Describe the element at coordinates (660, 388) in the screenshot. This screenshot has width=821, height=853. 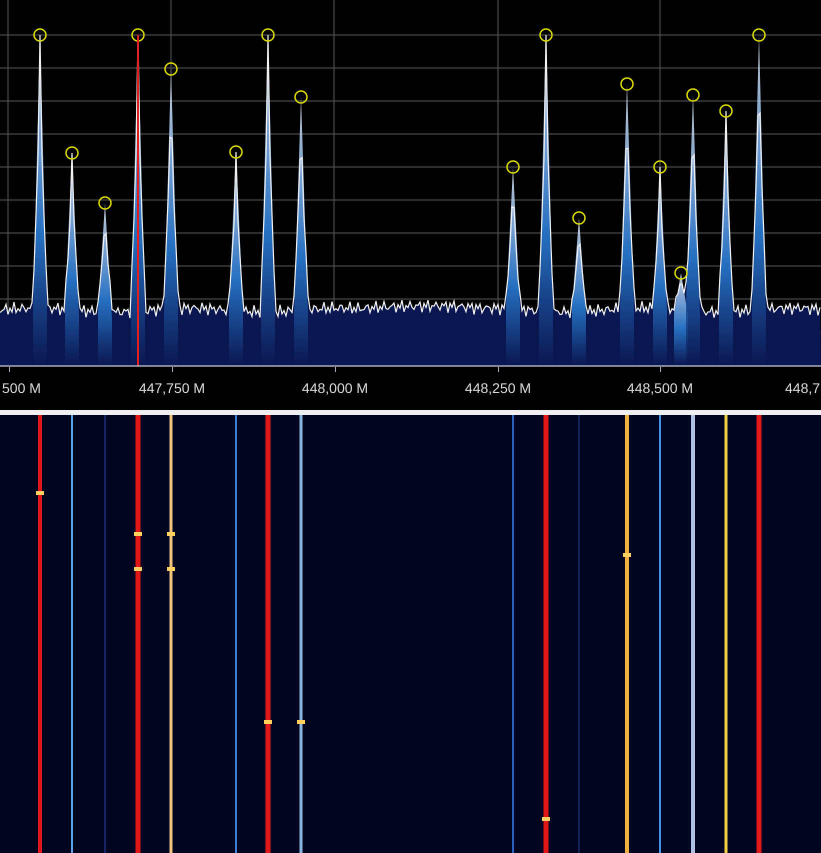
I see `frequency-label: 448,500 M` at that location.